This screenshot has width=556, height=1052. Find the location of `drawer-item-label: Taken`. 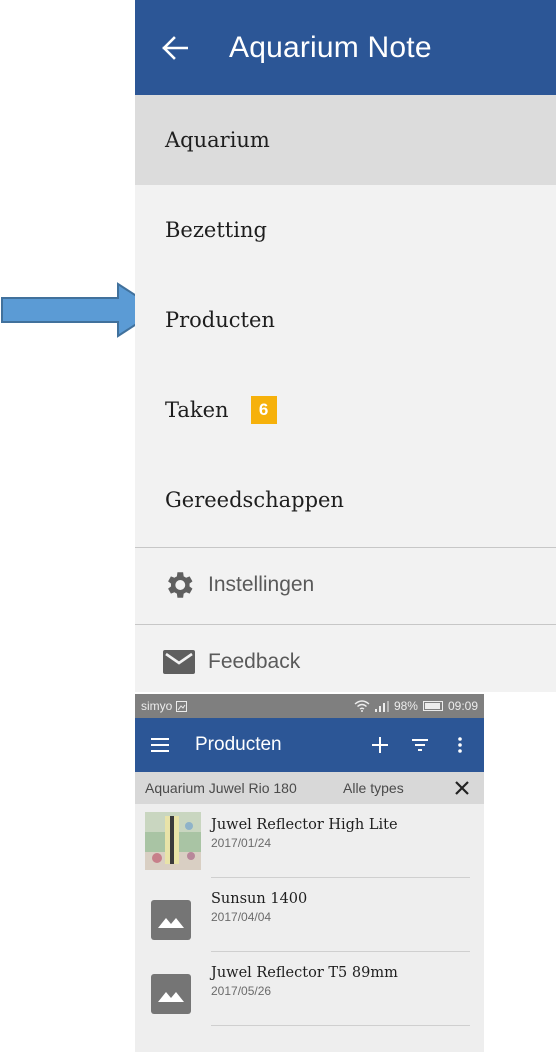

drawer-item-label: Taken is located at coordinates (197, 410).